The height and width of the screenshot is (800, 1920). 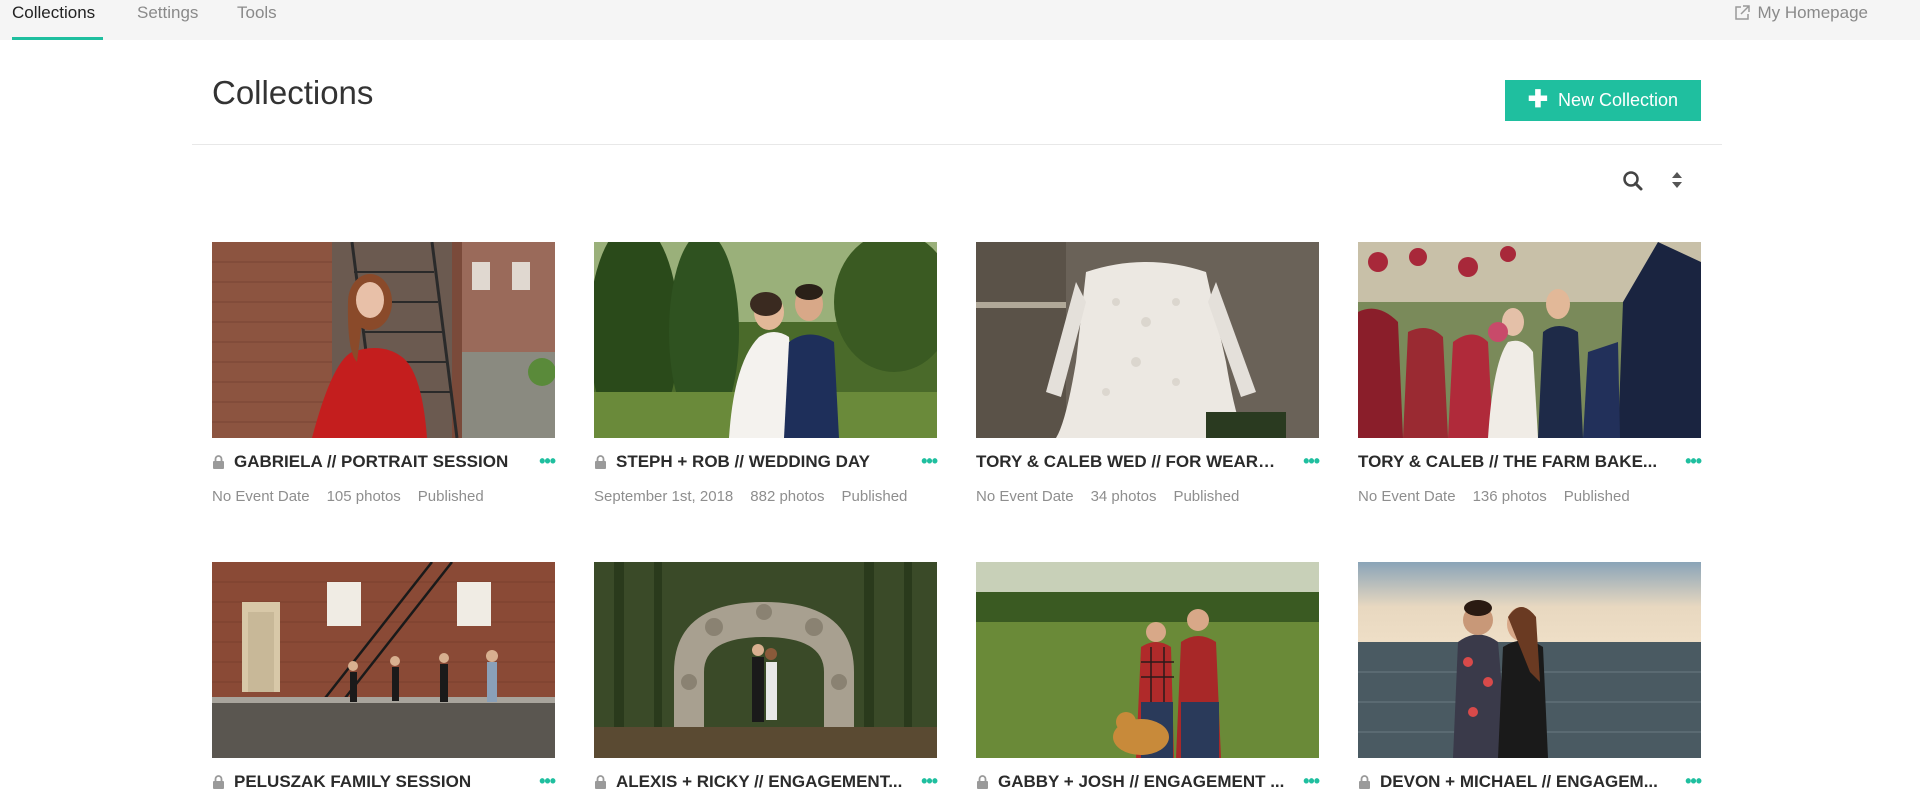 What do you see at coordinates (1812, 12) in the screenshot?
I see `my-homepage-label: My Homepage` at bounding box center [1812, 12].